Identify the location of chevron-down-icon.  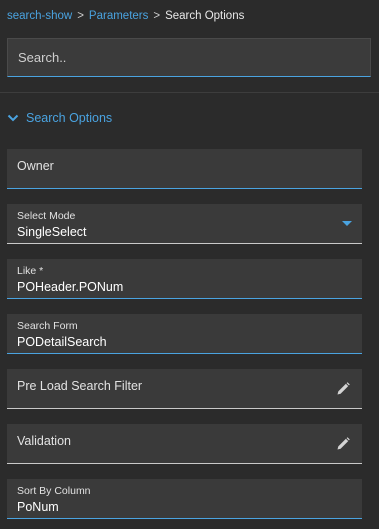
(13, 118).